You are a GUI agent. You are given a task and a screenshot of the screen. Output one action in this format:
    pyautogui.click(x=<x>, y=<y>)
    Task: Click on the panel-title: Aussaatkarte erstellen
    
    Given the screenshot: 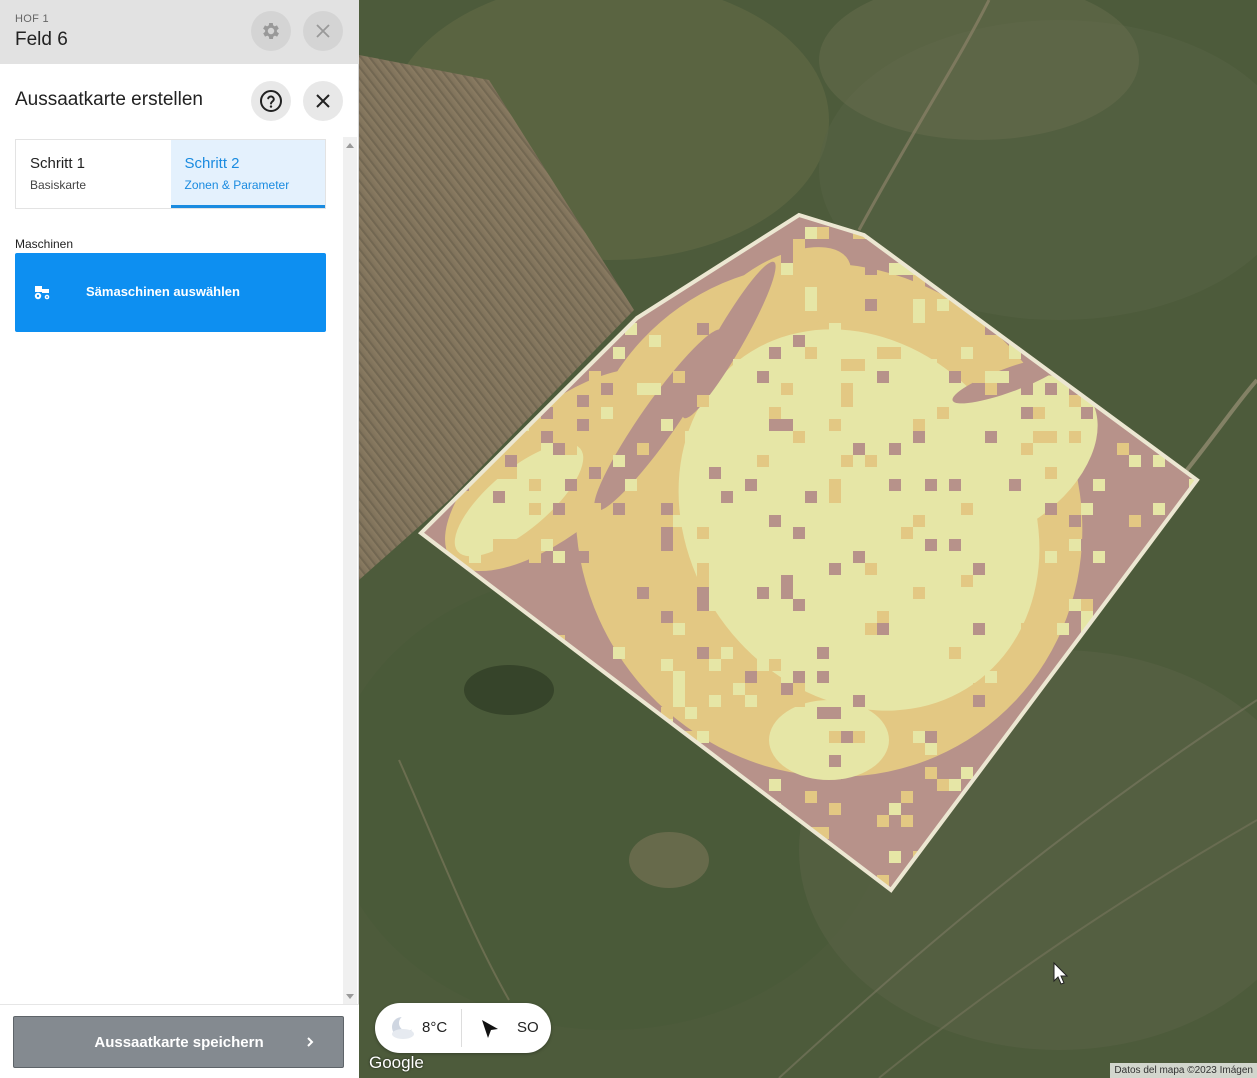 What is the action you would take?
    pyautogui.click(x=109, y=99)
    